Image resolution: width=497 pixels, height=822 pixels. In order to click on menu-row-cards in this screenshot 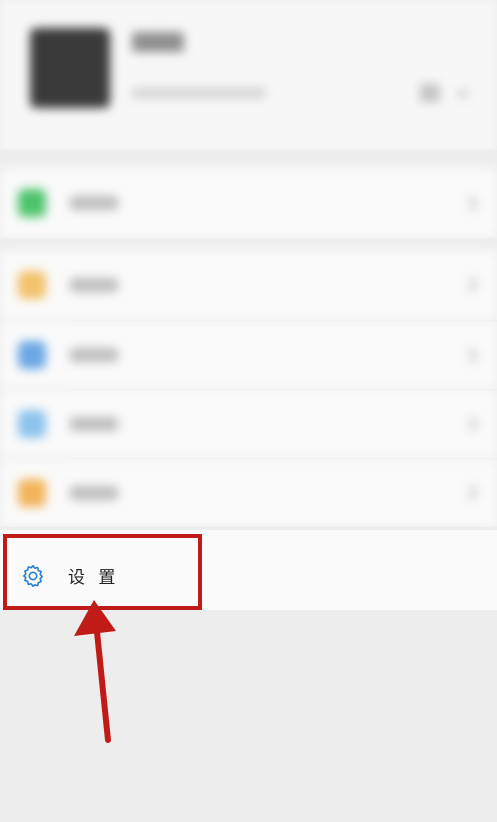, I will do `click(248, 424)`.